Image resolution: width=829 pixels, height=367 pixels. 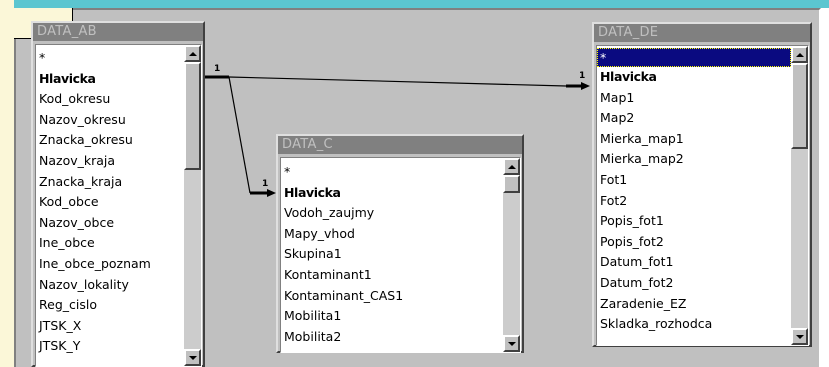 I want to click on field-item: Znacka_kraja, so click(x=110, y=182).